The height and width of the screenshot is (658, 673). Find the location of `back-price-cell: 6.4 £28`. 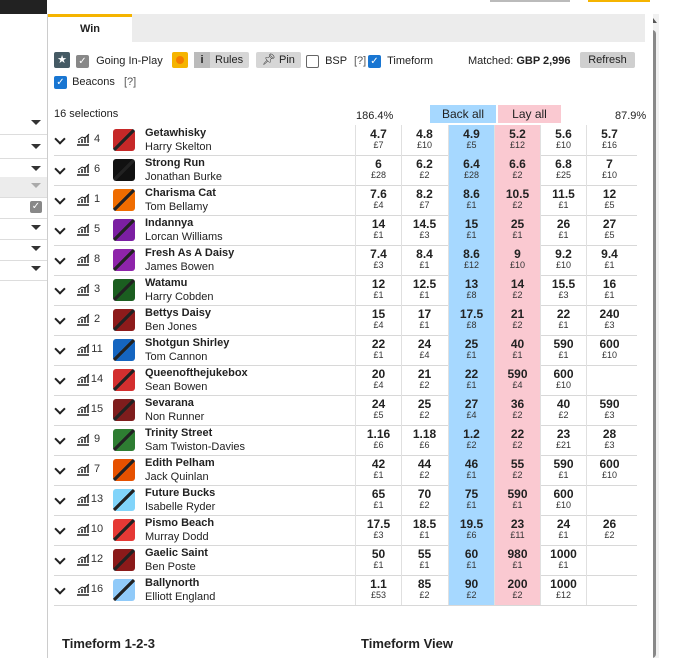

back-price-cell: 6.4 £28 is located at coordinates (471, 170).